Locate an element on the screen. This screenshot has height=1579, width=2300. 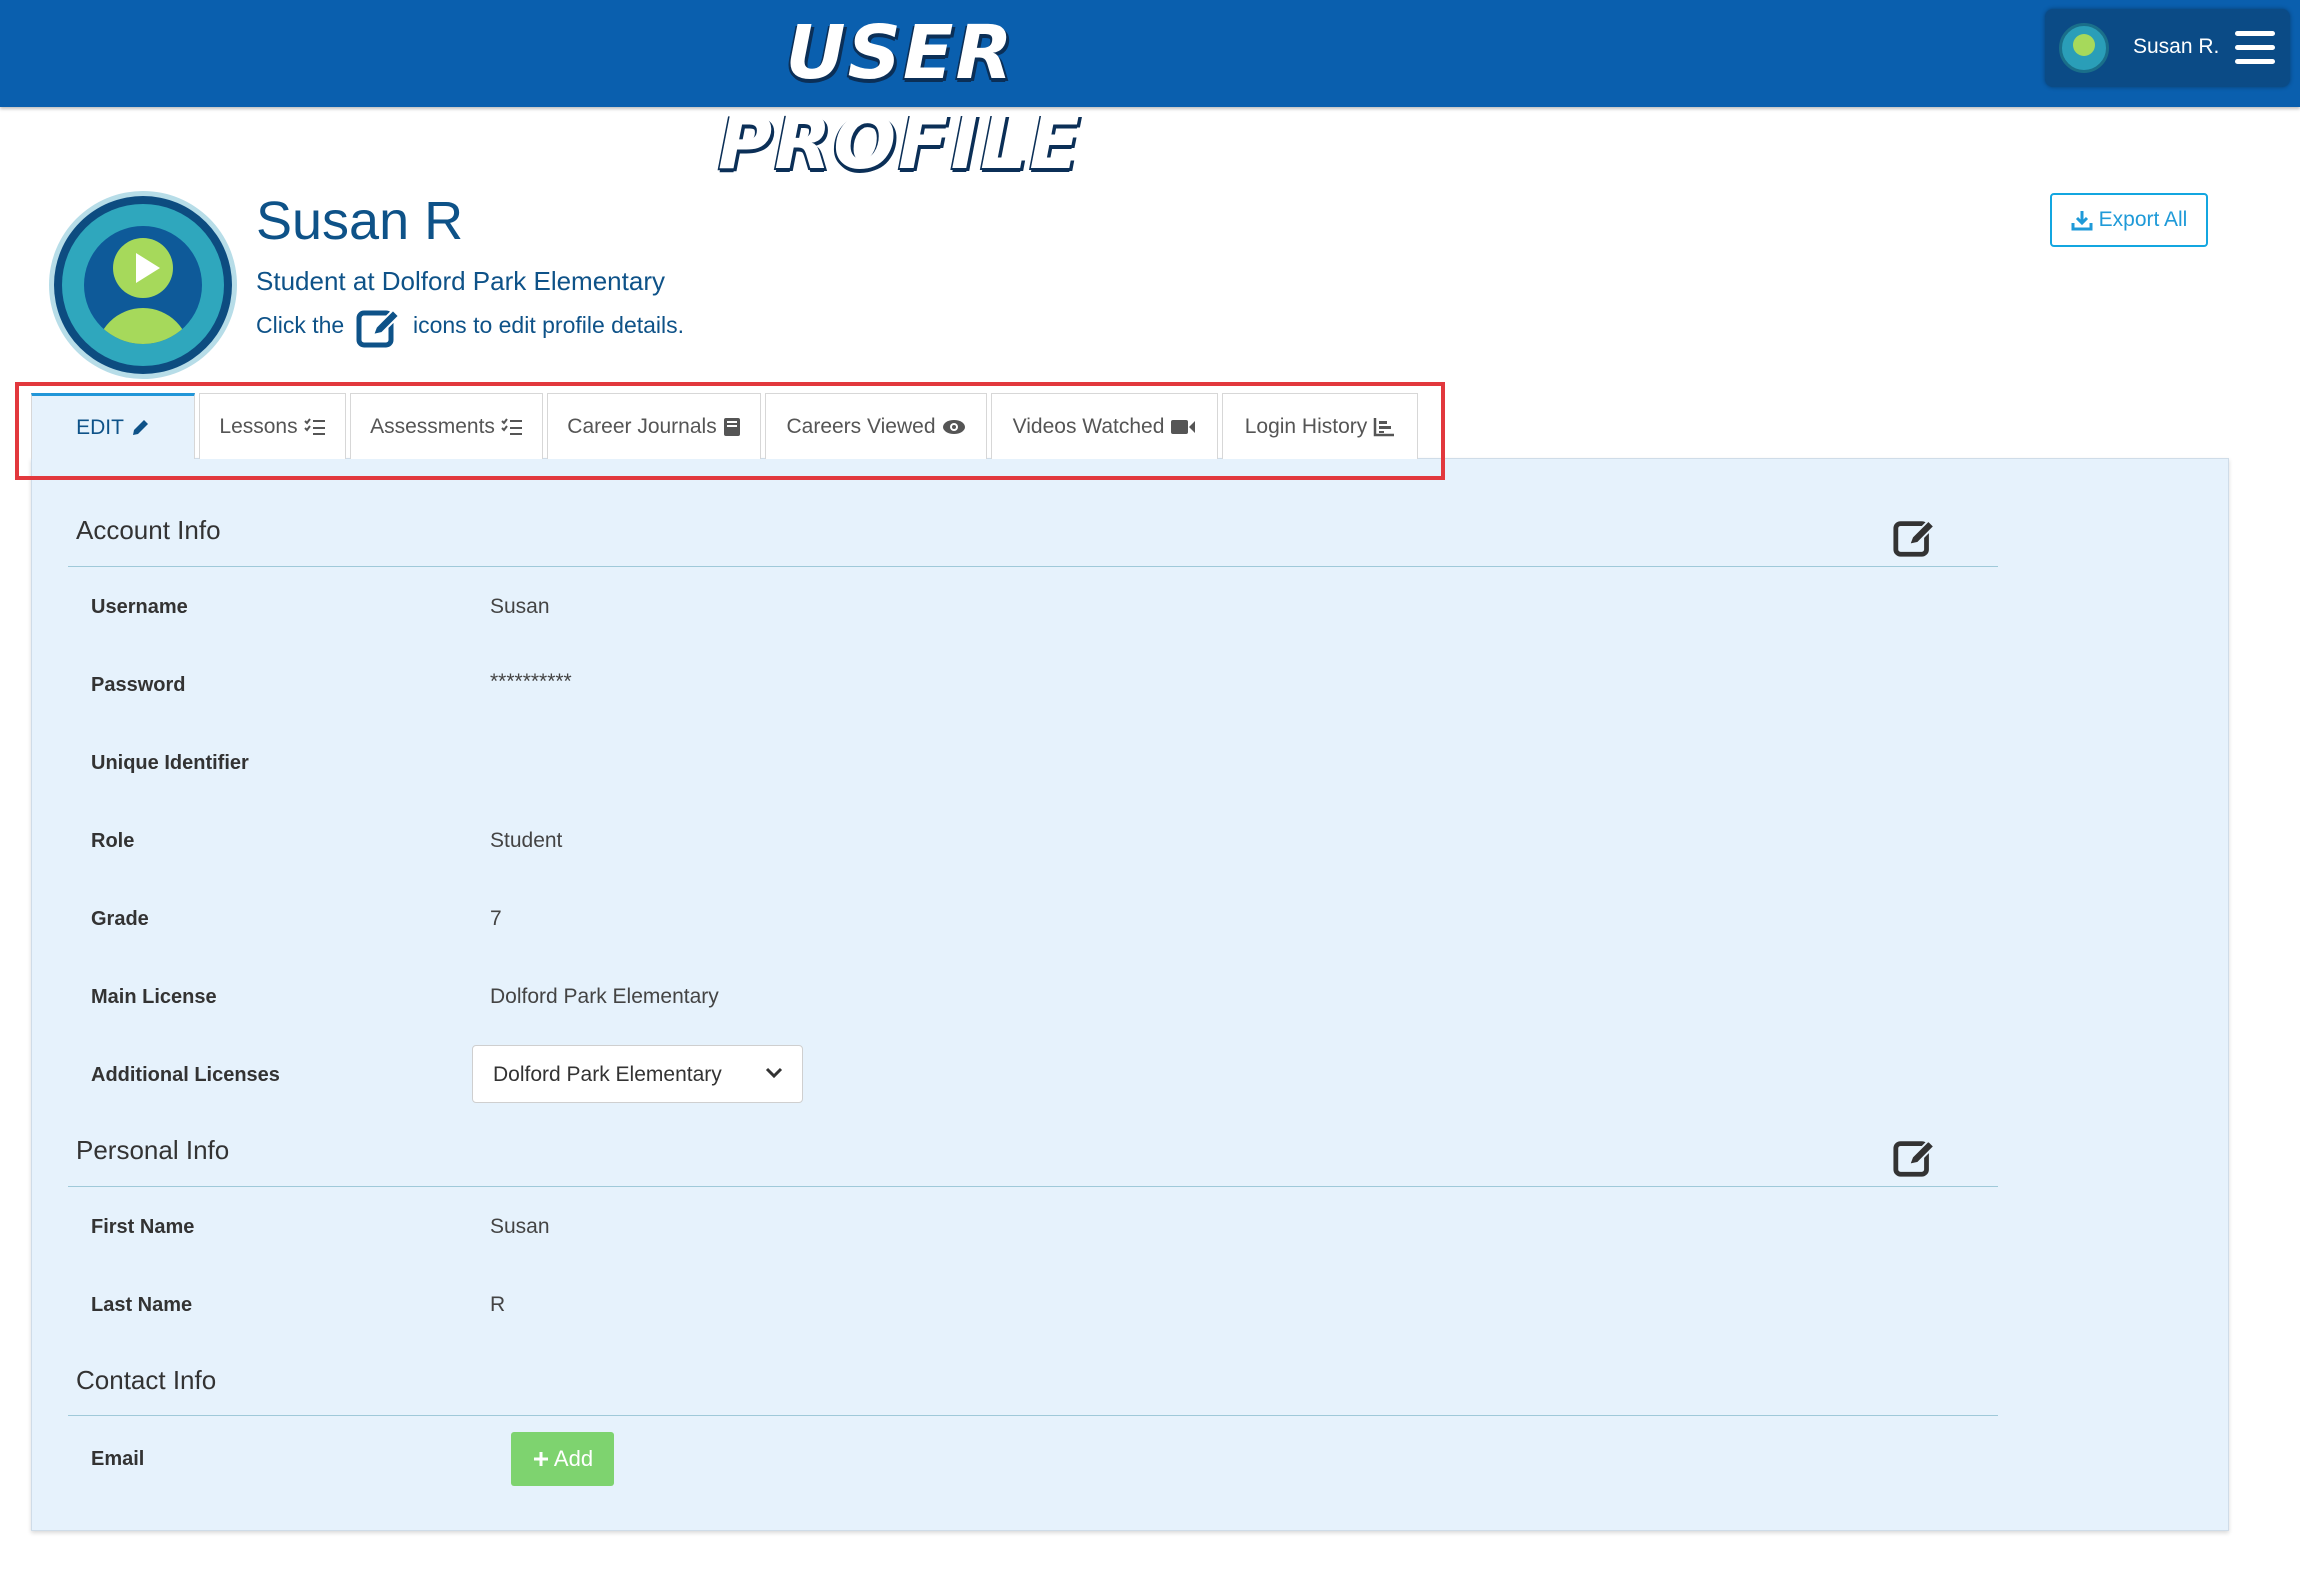
role-value: Student is located at coordinates (526, 840).